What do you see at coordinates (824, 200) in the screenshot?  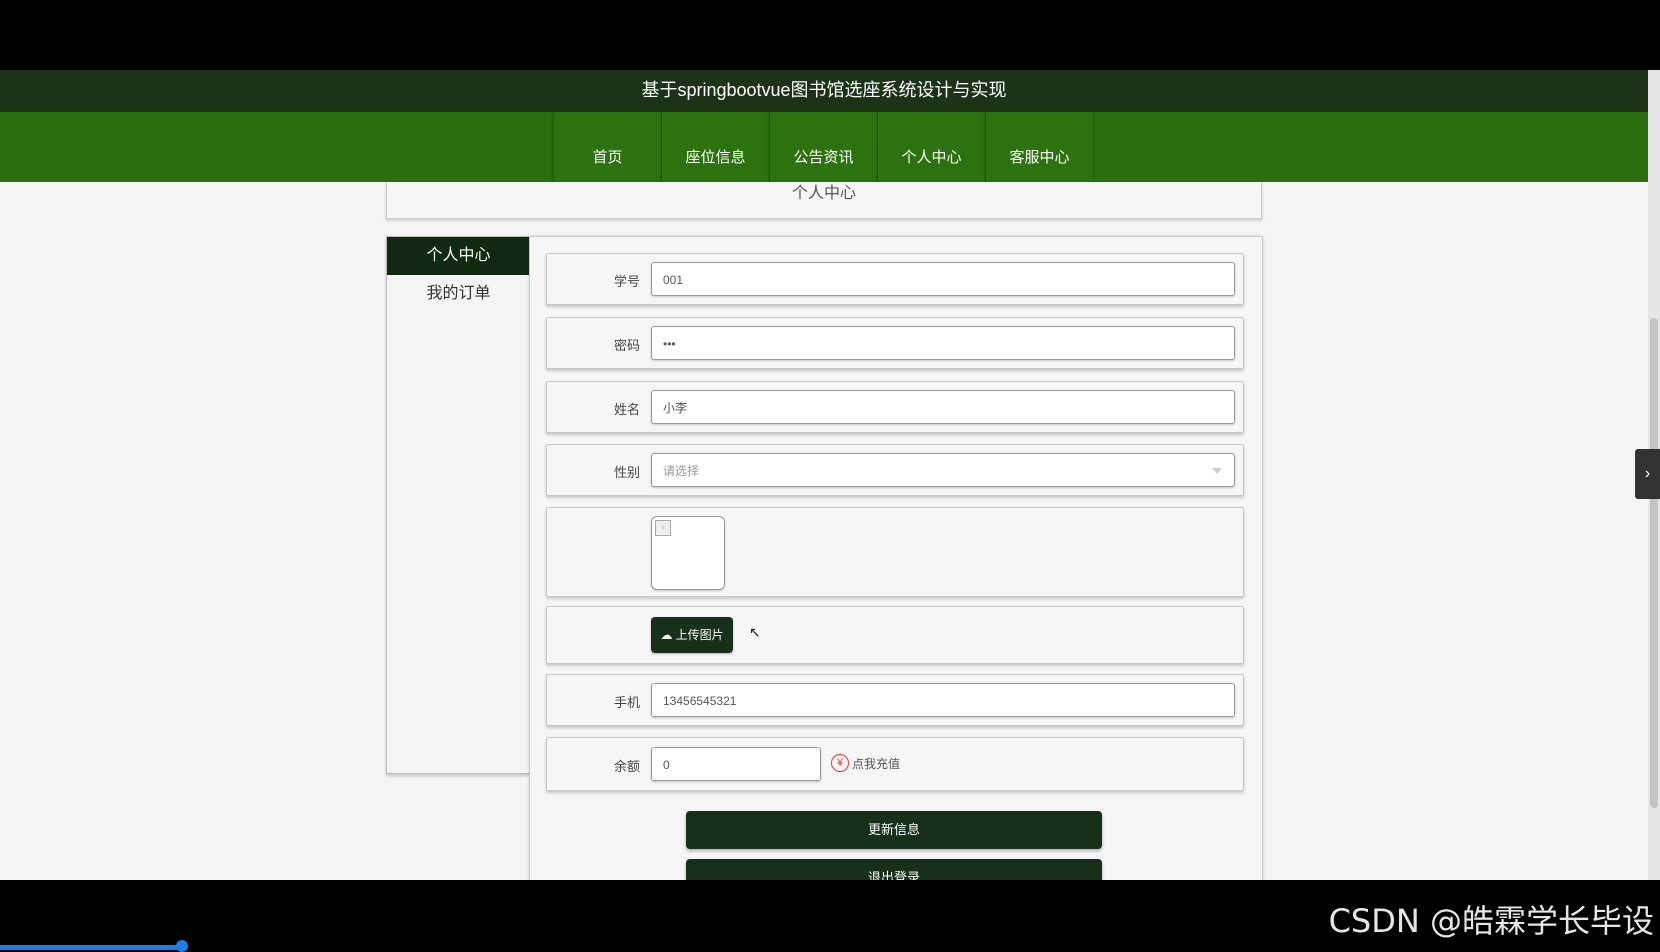 I see `page-title: 个人中心` at bounding box center [824, 200].